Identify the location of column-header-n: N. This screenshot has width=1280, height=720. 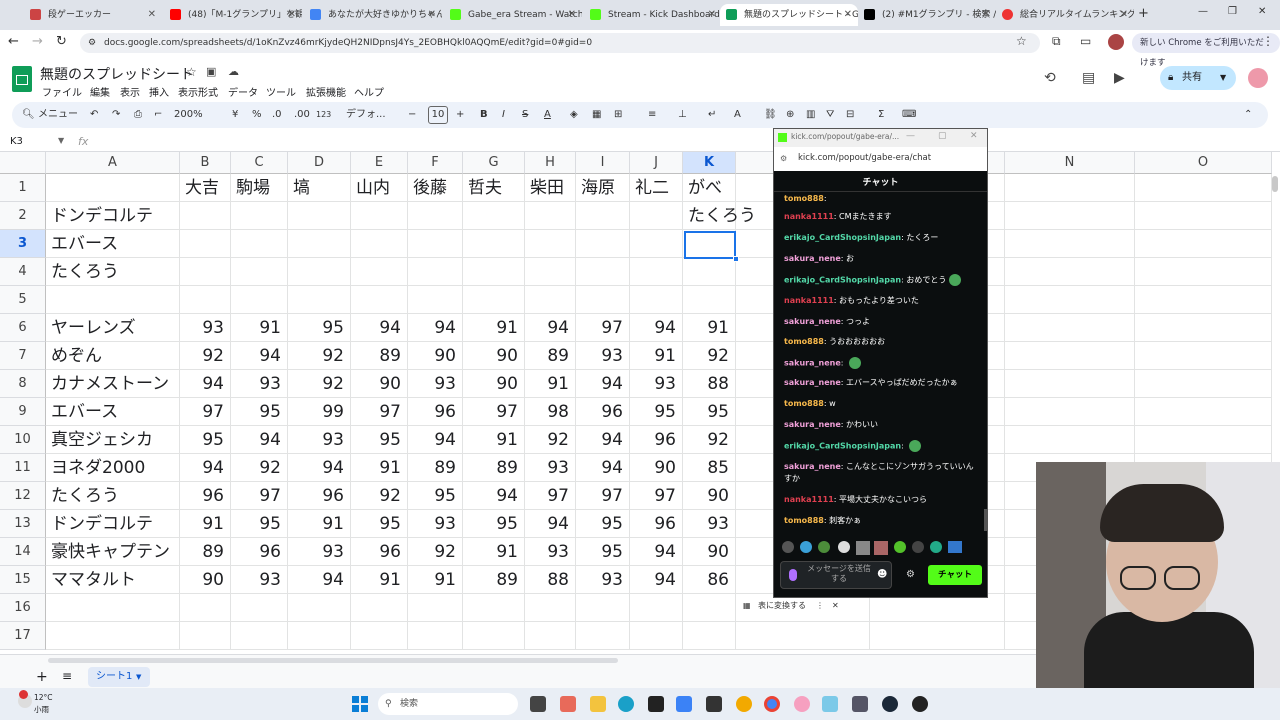
(1070, 163).